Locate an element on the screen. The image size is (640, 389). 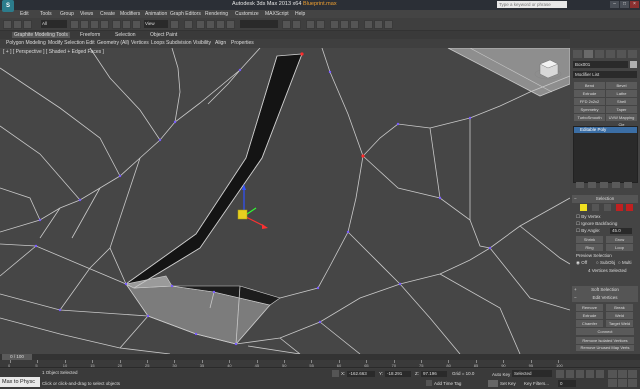
layer-manager-icon is located at coordinates (310, 24).